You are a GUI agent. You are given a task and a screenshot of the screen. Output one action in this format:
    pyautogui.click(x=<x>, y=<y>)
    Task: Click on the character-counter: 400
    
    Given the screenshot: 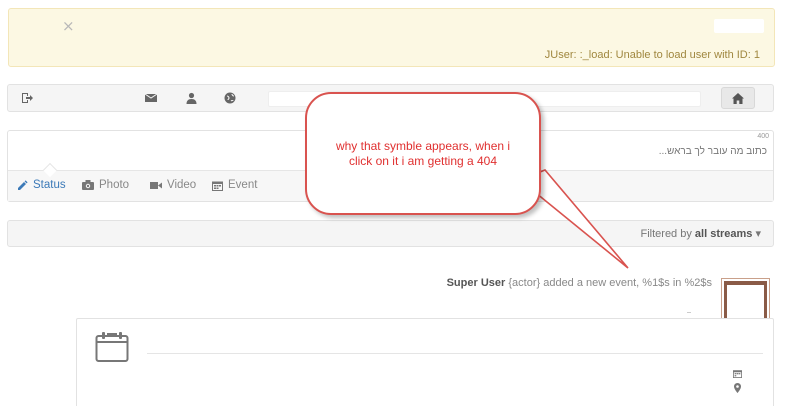 What is the action you would take?
    pyautogui.click(x=763, y=136)
    